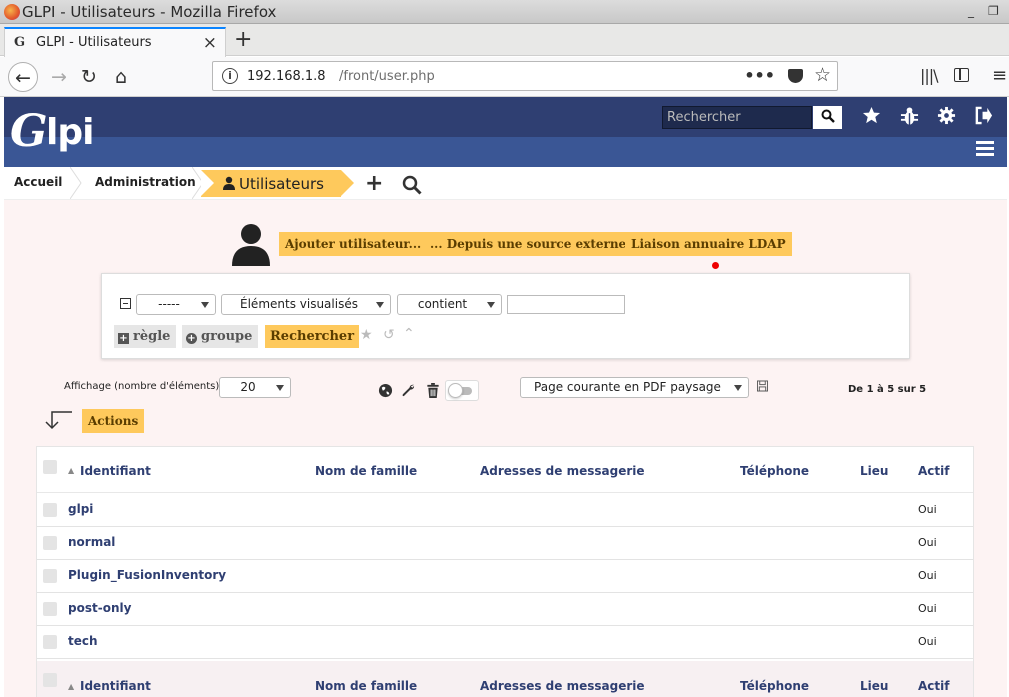  Describe the element at coordinates (505, 152) in the screenshot. I see `glpi-menu-band` at that location.